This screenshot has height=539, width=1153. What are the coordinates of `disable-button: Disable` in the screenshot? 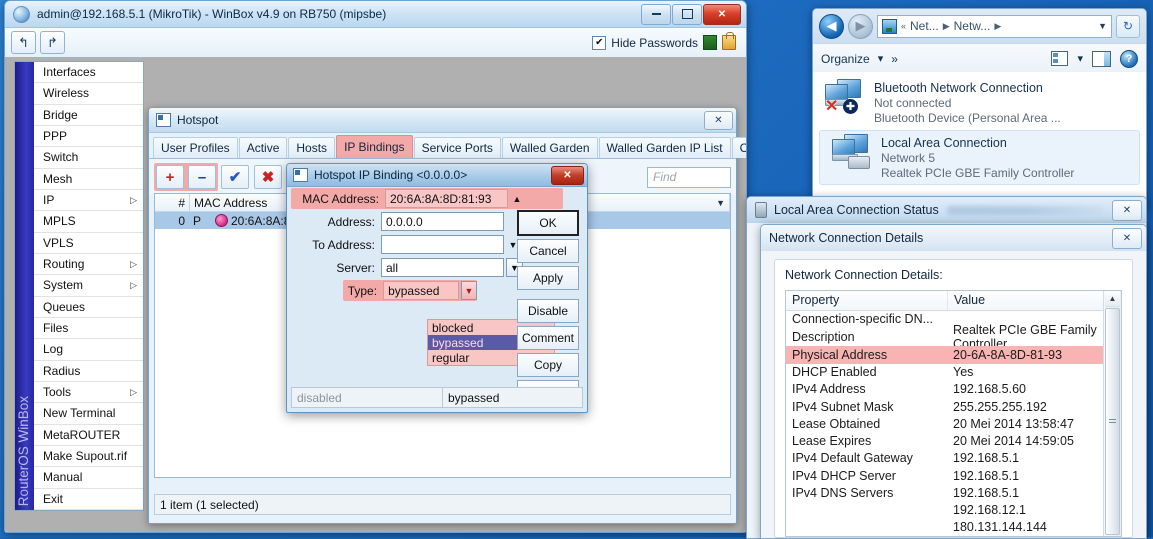 It's located at (548, 311).